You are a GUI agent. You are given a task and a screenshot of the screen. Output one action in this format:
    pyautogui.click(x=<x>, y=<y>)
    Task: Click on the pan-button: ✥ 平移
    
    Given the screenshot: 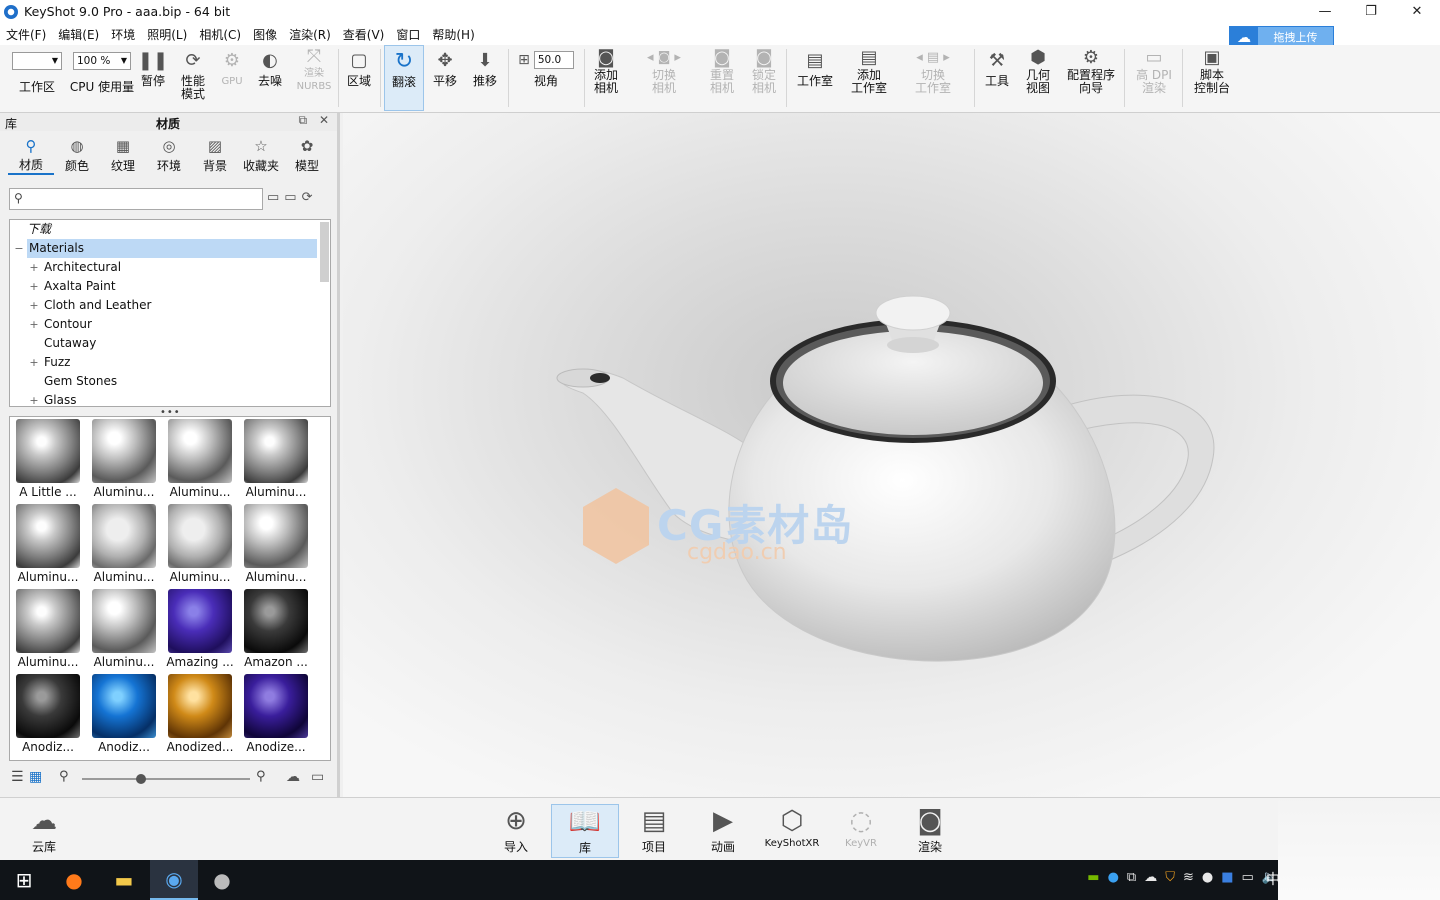 What is the action you would take?
    pyautogui.click(x=445, y=78)
    